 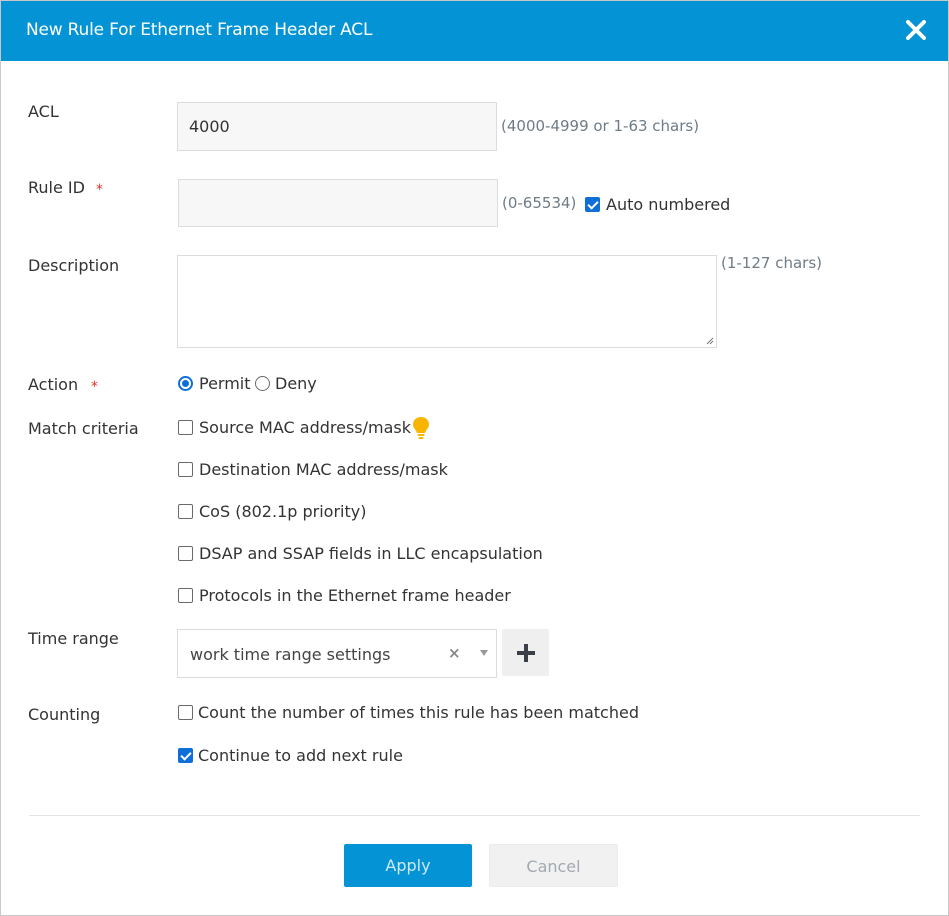 What do you see at coordinates (771, 263) in the screenshot?
I see `description-hint: (1-127 chars)` at bounding box center [771, 263].